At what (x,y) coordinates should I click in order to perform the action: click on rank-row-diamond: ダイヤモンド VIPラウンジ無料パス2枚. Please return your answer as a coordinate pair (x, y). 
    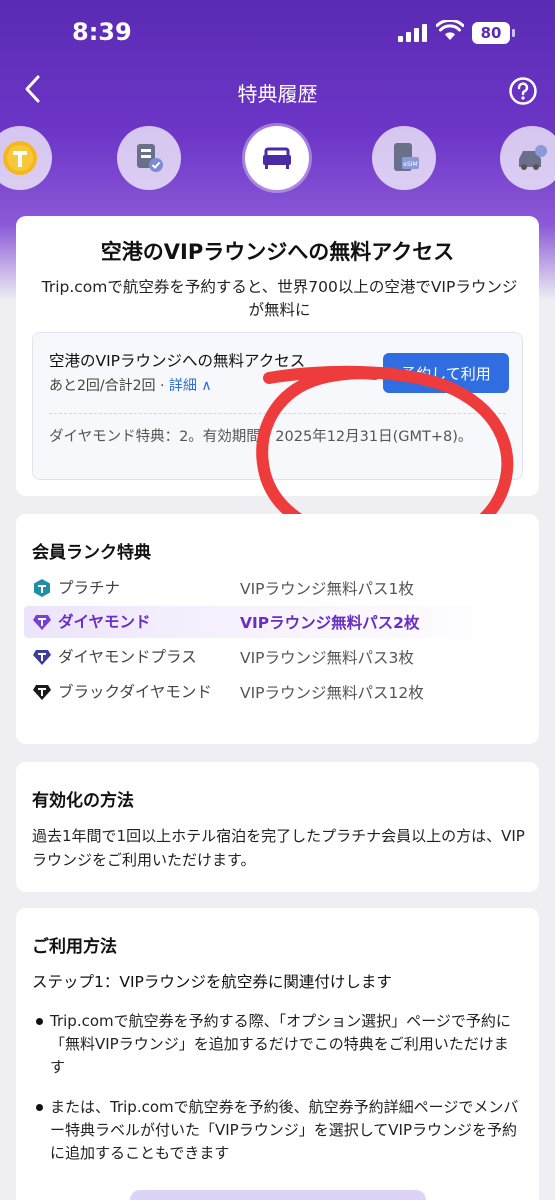
    Looking at the image, I should click on (274, 622).